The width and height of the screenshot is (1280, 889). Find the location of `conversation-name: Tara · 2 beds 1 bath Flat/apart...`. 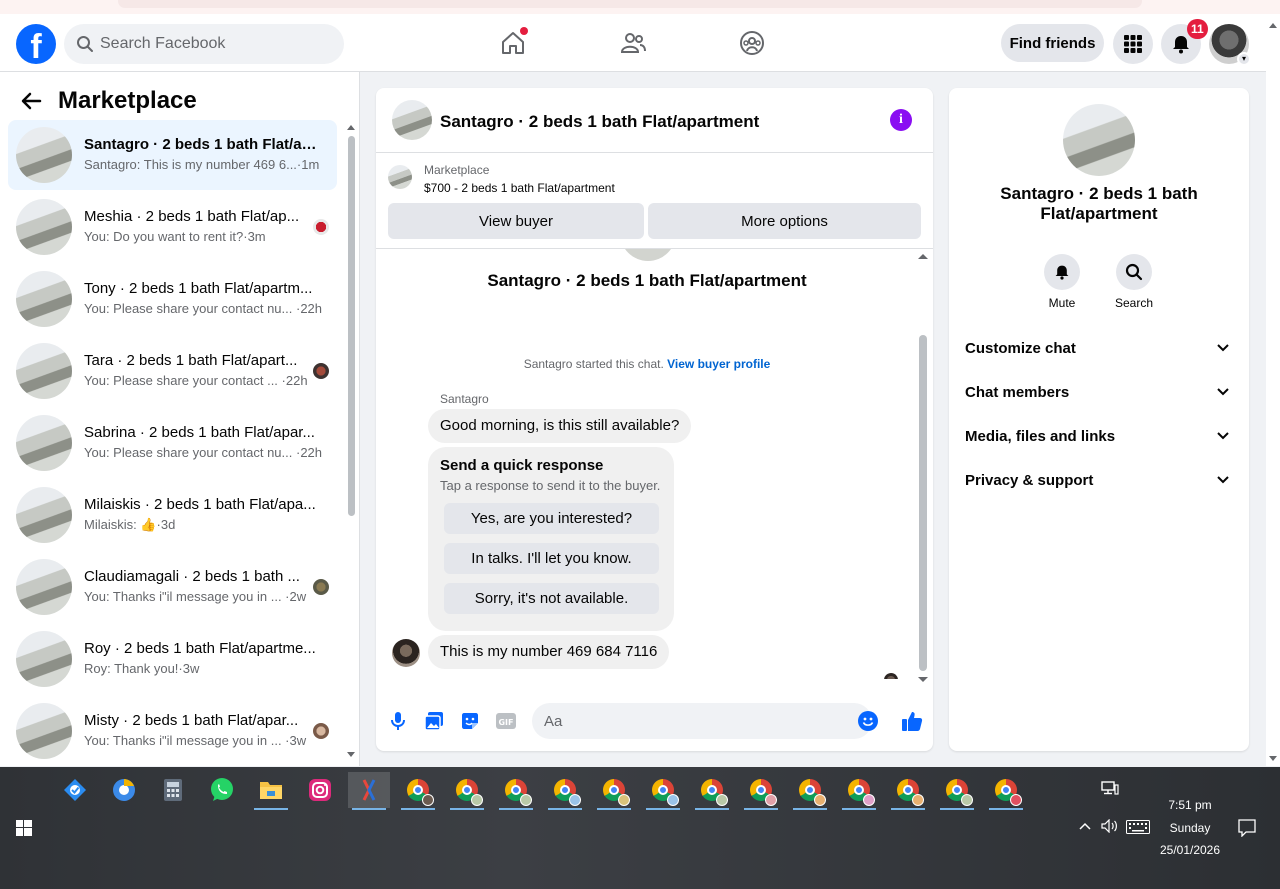

conversation-name: Tara · 2 beds 1 bath Flat/apart... is located at coordinates (191, 360).